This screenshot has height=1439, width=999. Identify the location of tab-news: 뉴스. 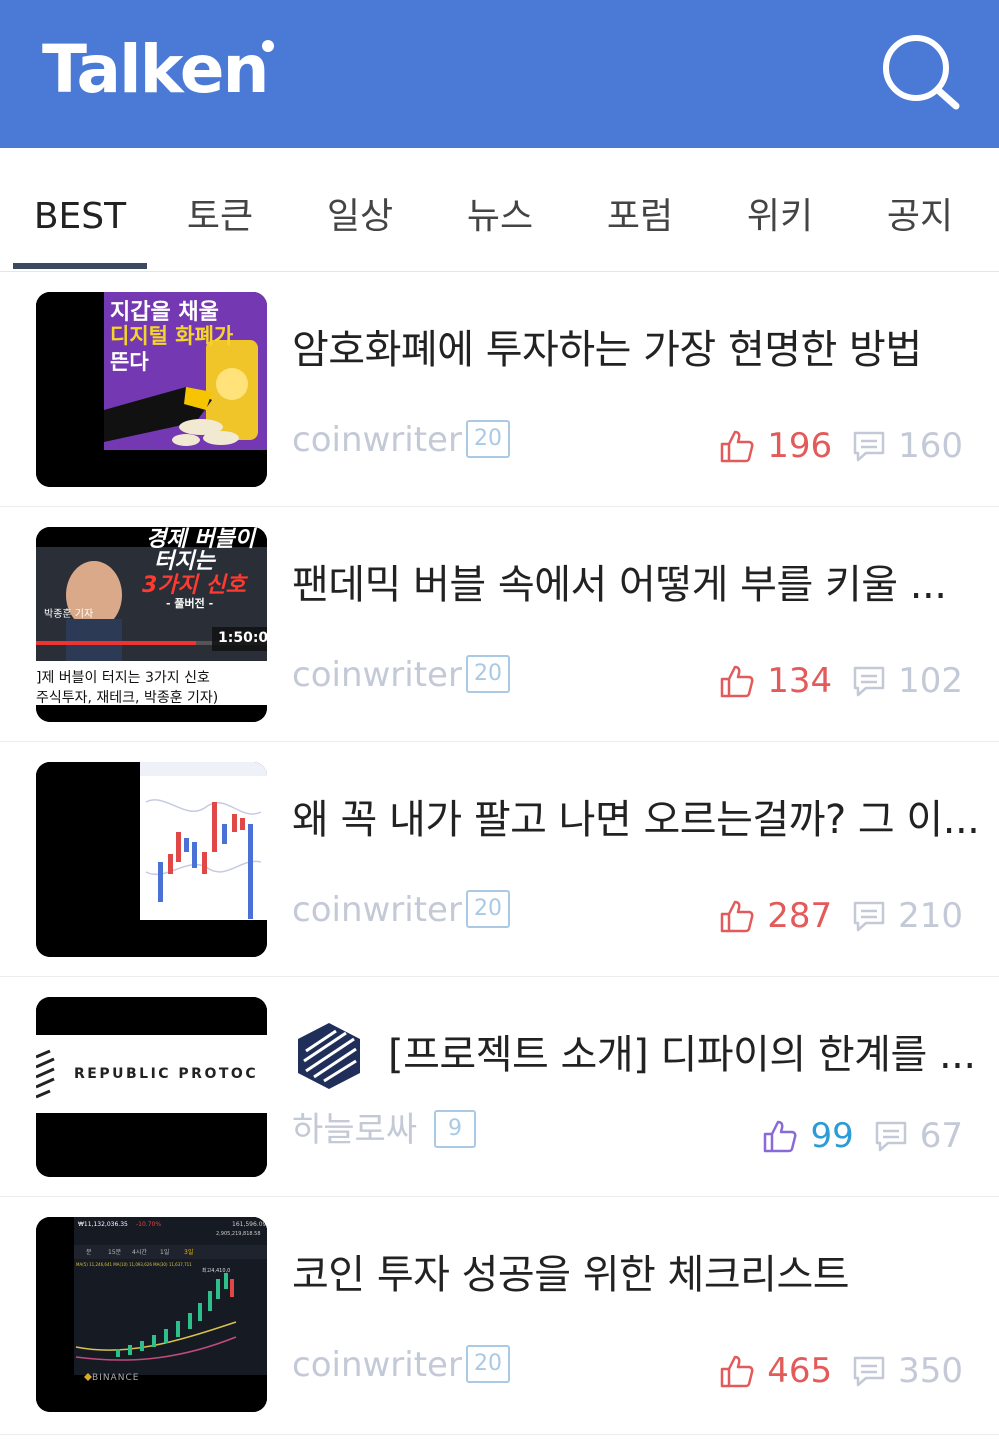
(500, 217).